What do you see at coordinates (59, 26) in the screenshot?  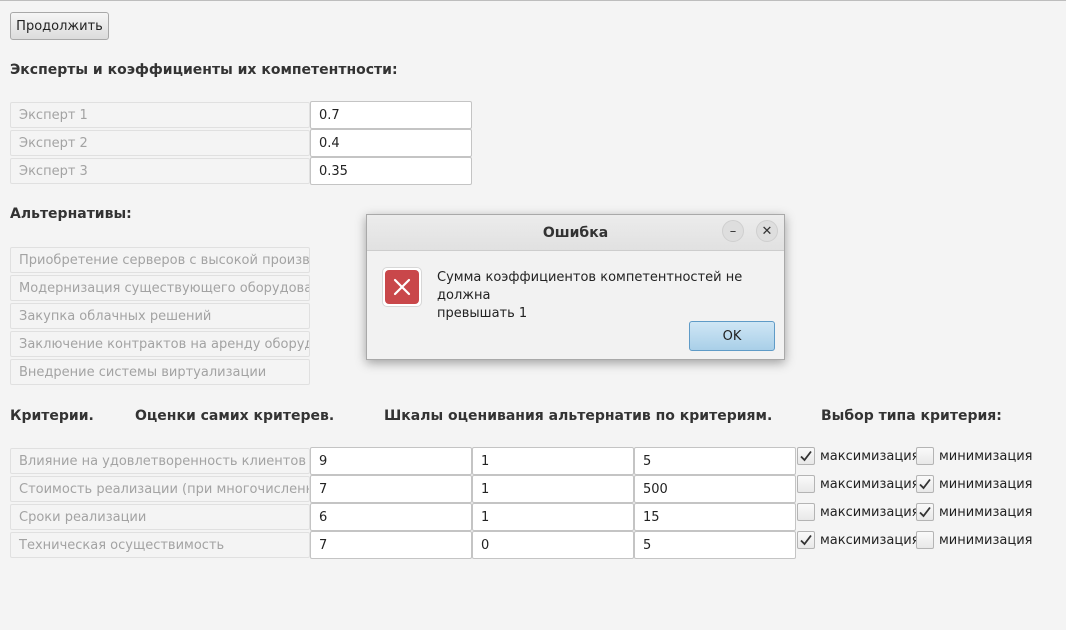 I see `continue-button: Продолжить` at bounding box center [59, 26].